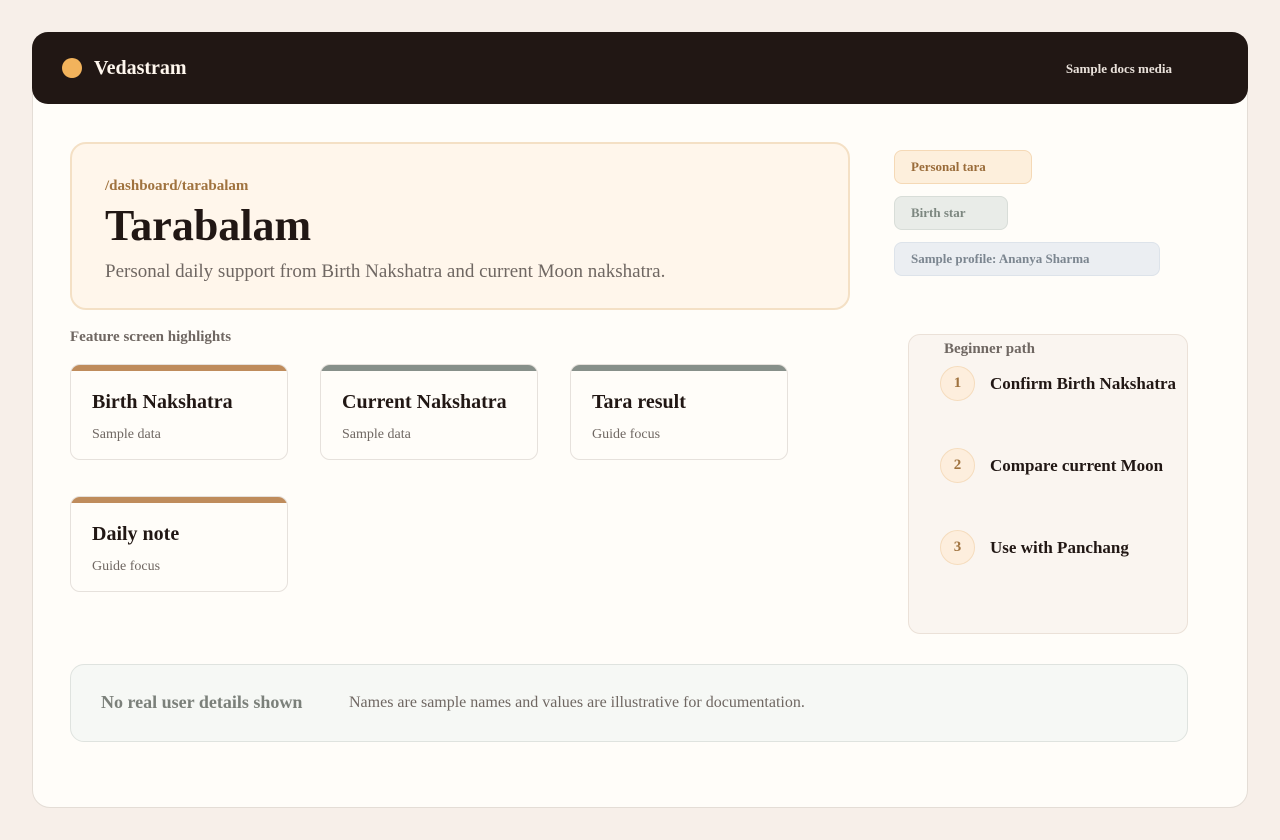 Image resolution: width=1280 pixels, height=840 pixels. Describe the element at coordinates (957, 465) in the screenshot. I see `step-number-badge: 2` at that location.